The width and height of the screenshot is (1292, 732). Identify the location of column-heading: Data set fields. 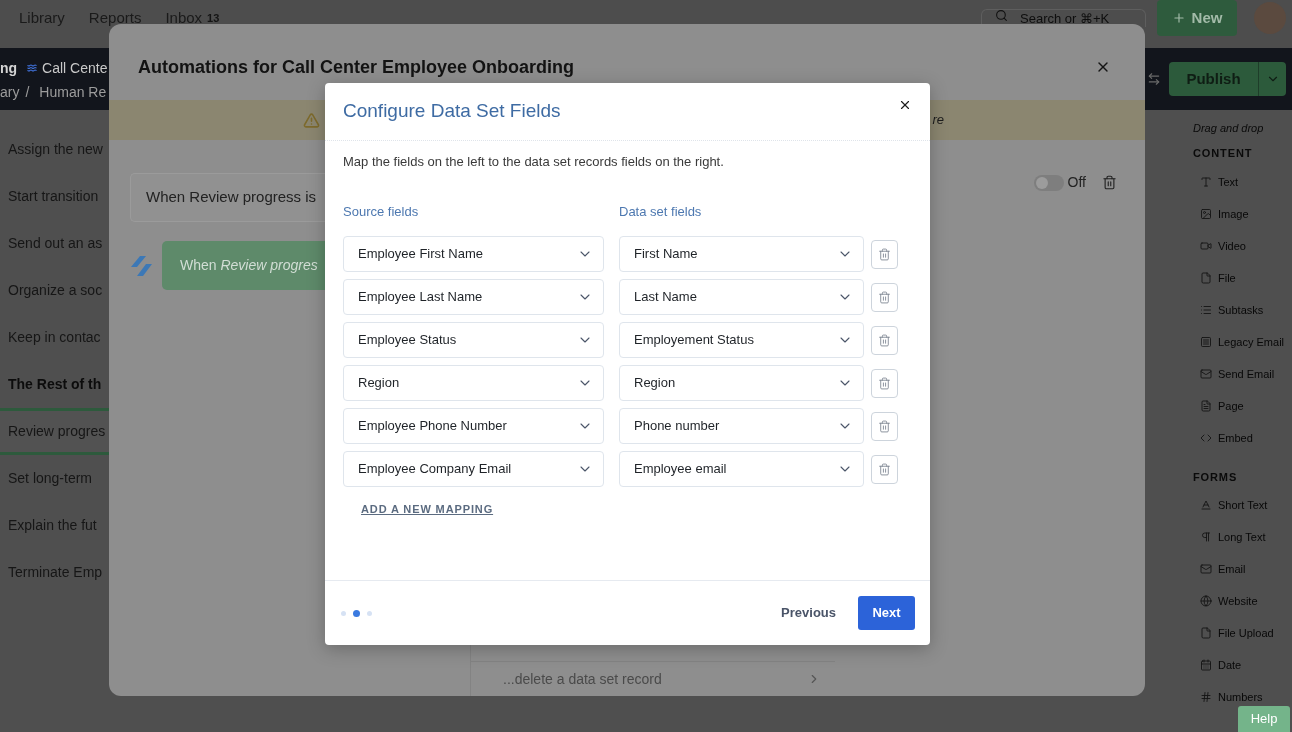
(660, 212).